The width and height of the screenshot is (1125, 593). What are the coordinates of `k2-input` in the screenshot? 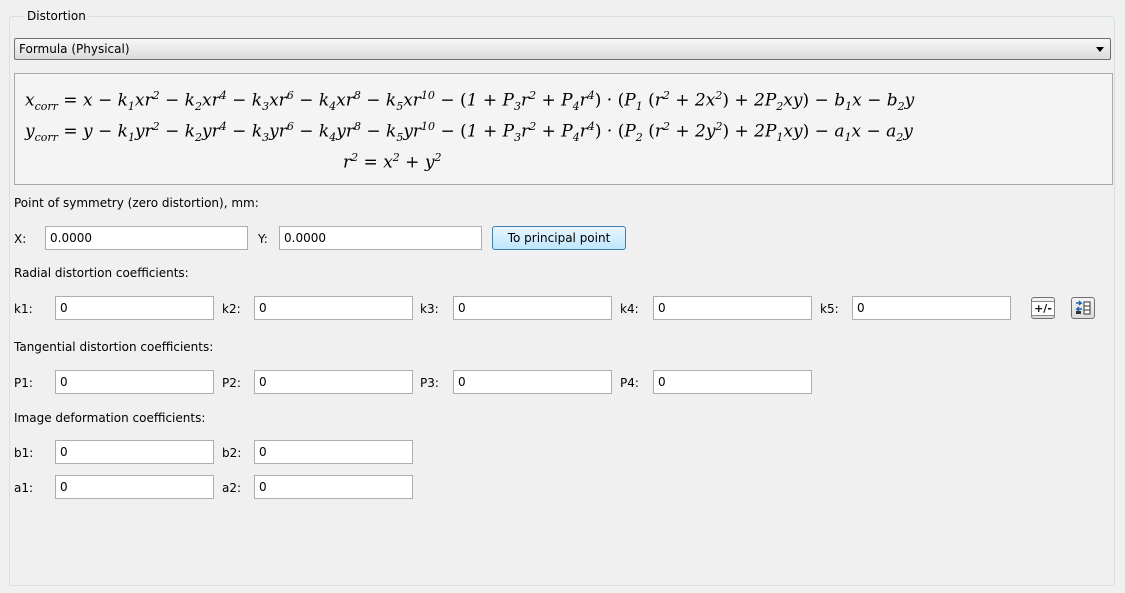 It's located at (333, 308).